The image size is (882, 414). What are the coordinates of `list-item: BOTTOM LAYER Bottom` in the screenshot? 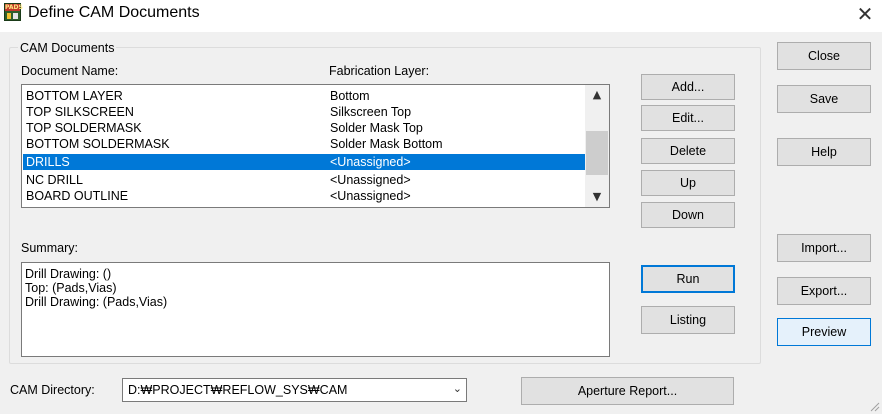 It's located at (304, 96).